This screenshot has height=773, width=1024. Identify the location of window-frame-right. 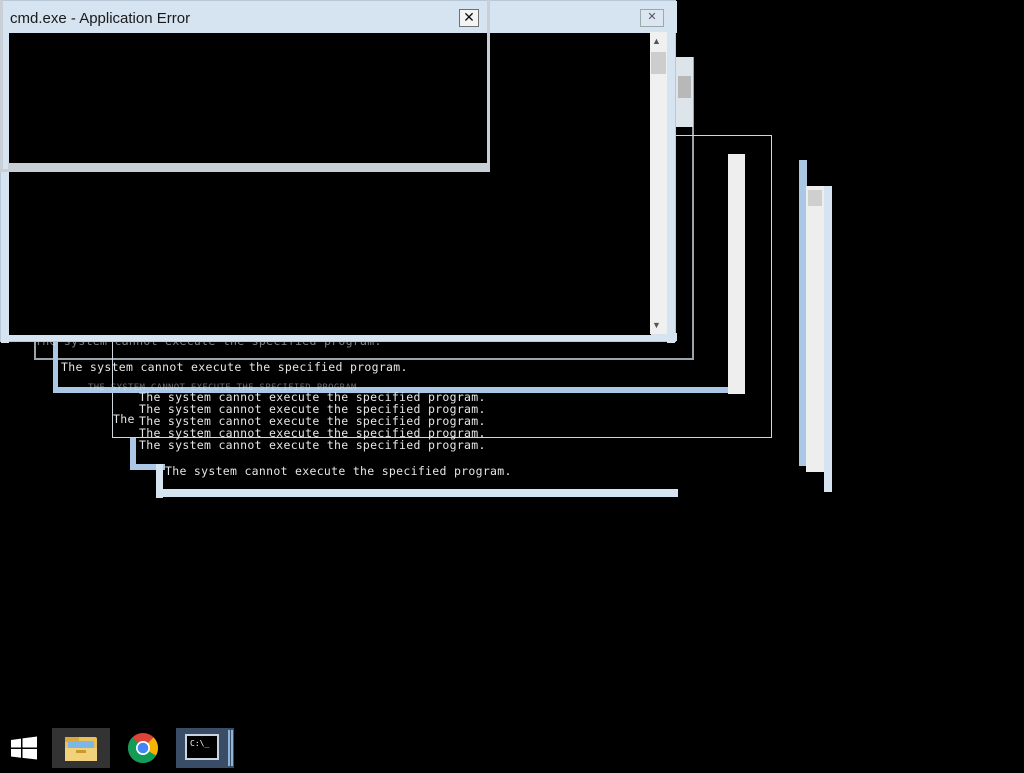
(671, 172).